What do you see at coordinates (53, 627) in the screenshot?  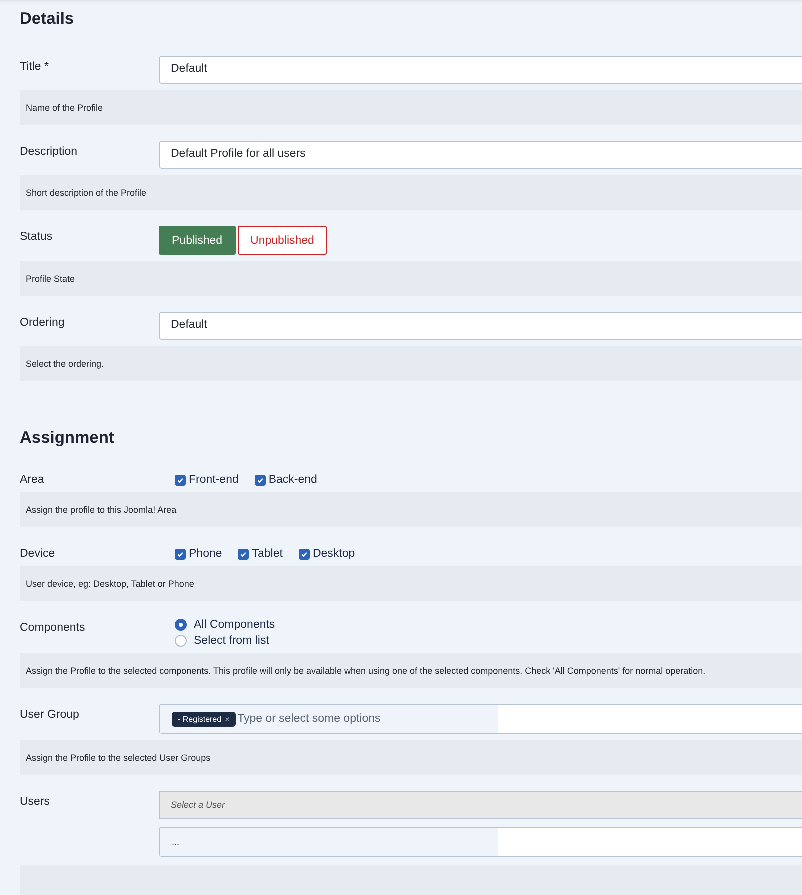 I see `field-label: Components` at bounding box center [53, 627].